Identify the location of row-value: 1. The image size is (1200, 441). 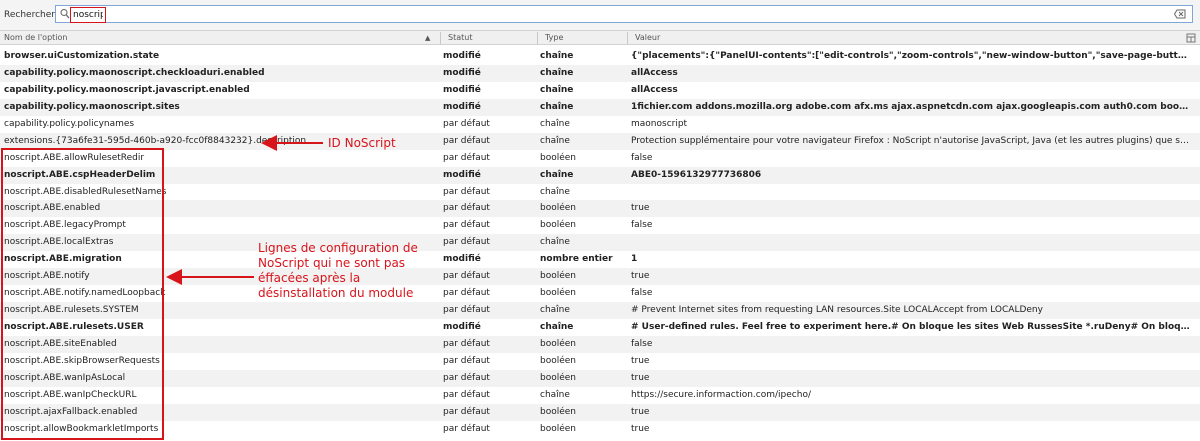
(634, 259).